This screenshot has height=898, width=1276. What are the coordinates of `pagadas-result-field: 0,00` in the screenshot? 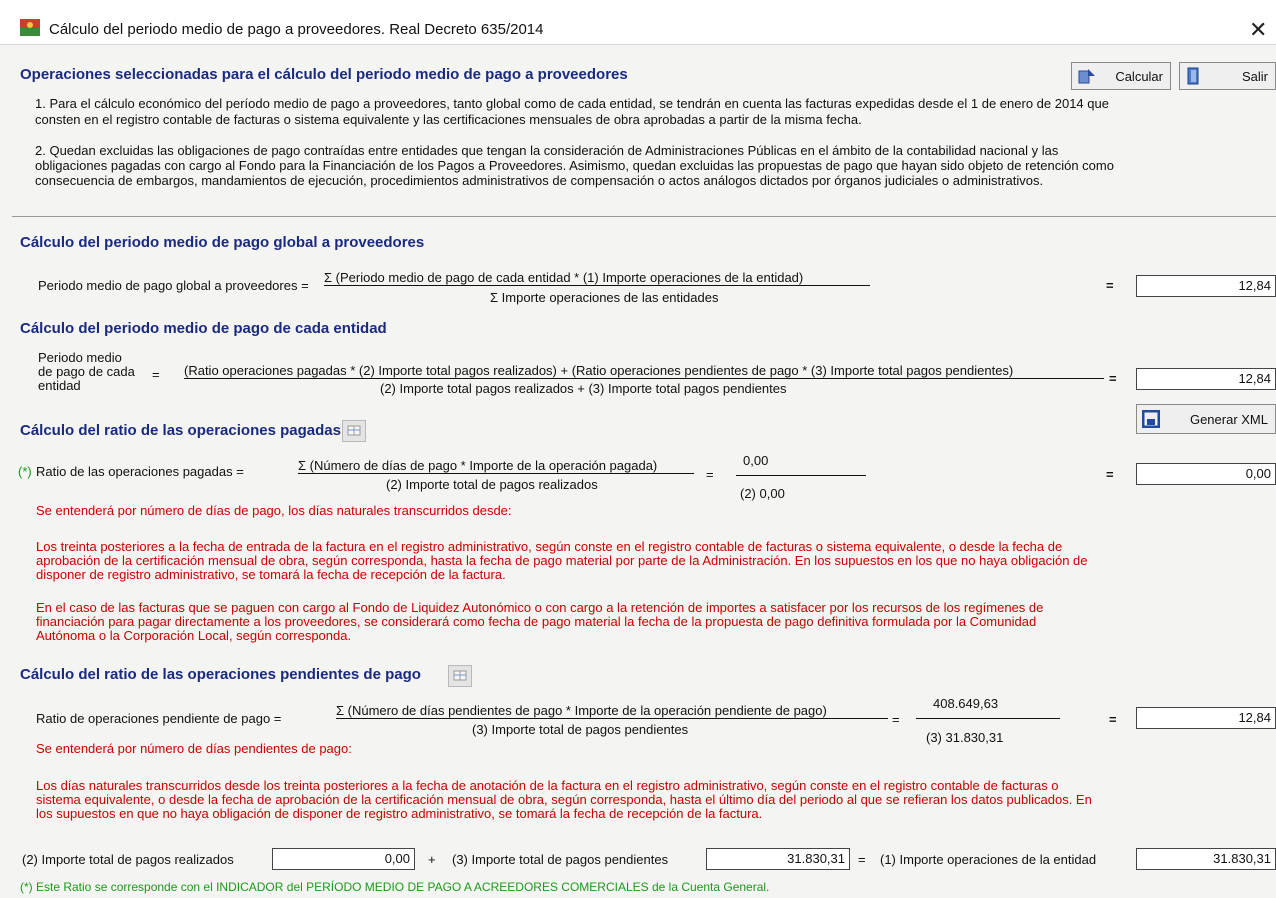 It's located at (1206, 474).